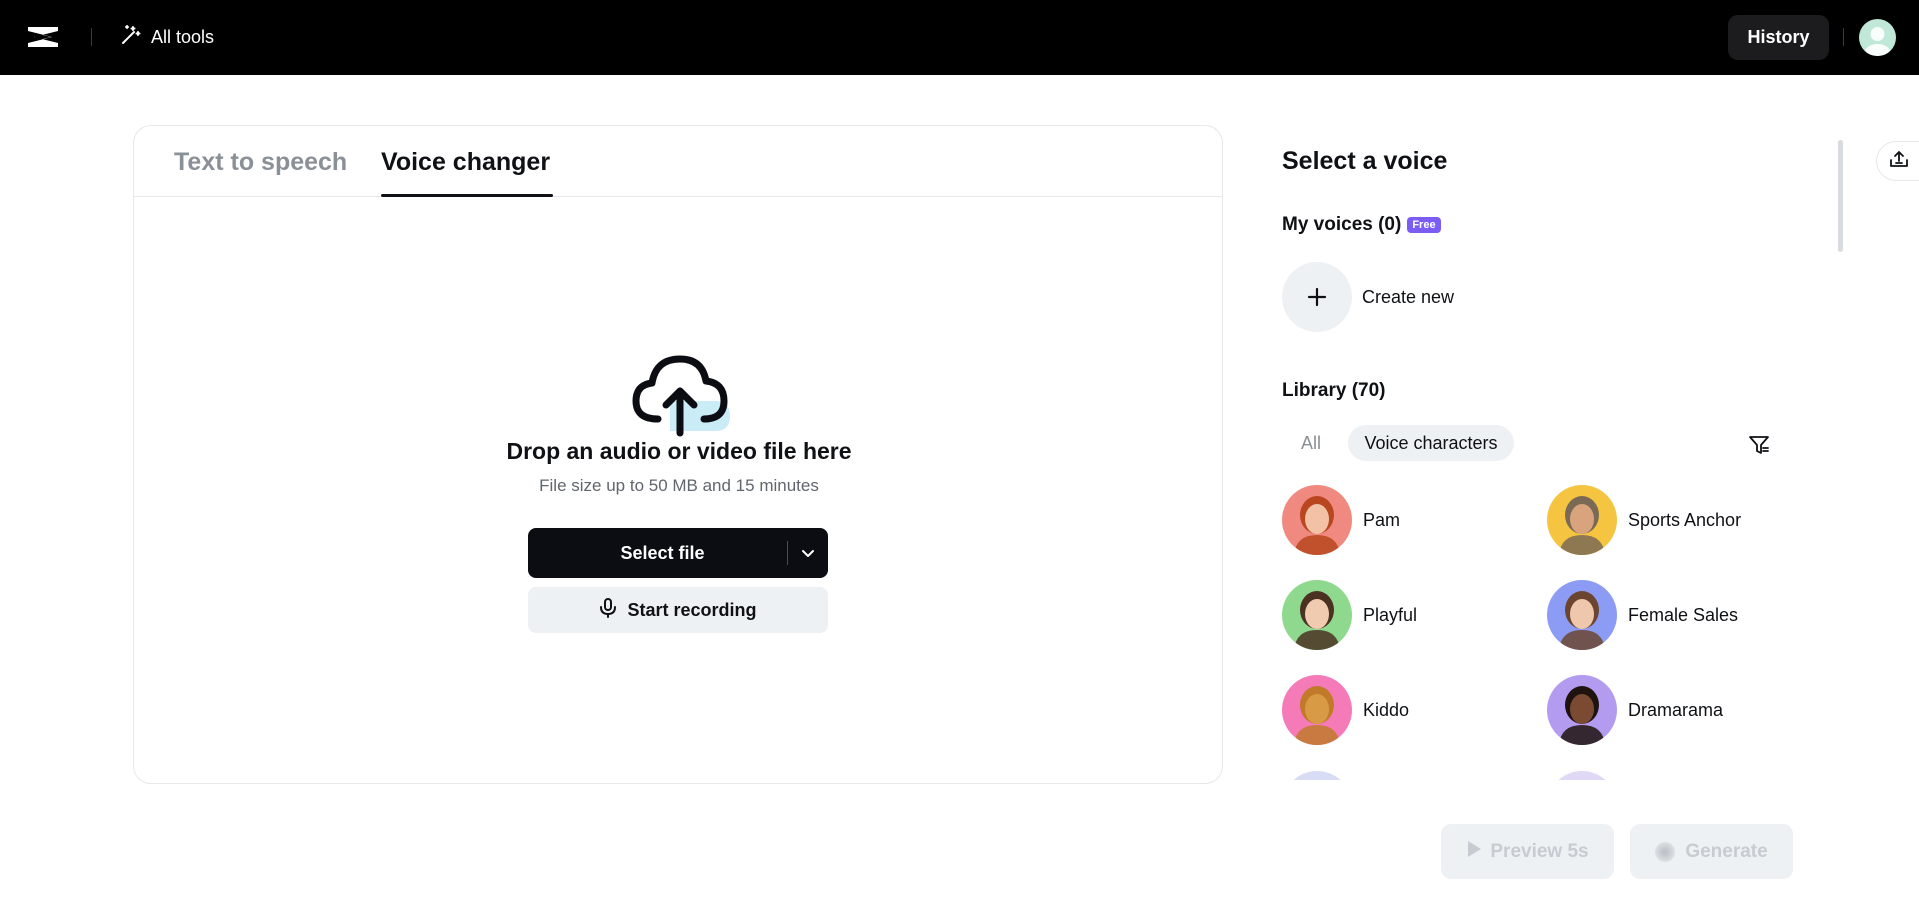  What do you see at coordinates (1334, 390) in the screenshot?
I see `library-header: Library (70)` at bounding box center [1334, 390].